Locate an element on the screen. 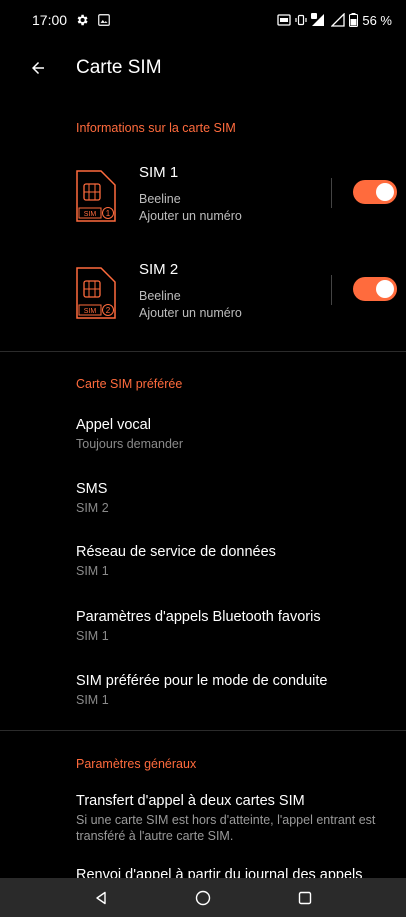  back-button is located at coordinates (38, 68).